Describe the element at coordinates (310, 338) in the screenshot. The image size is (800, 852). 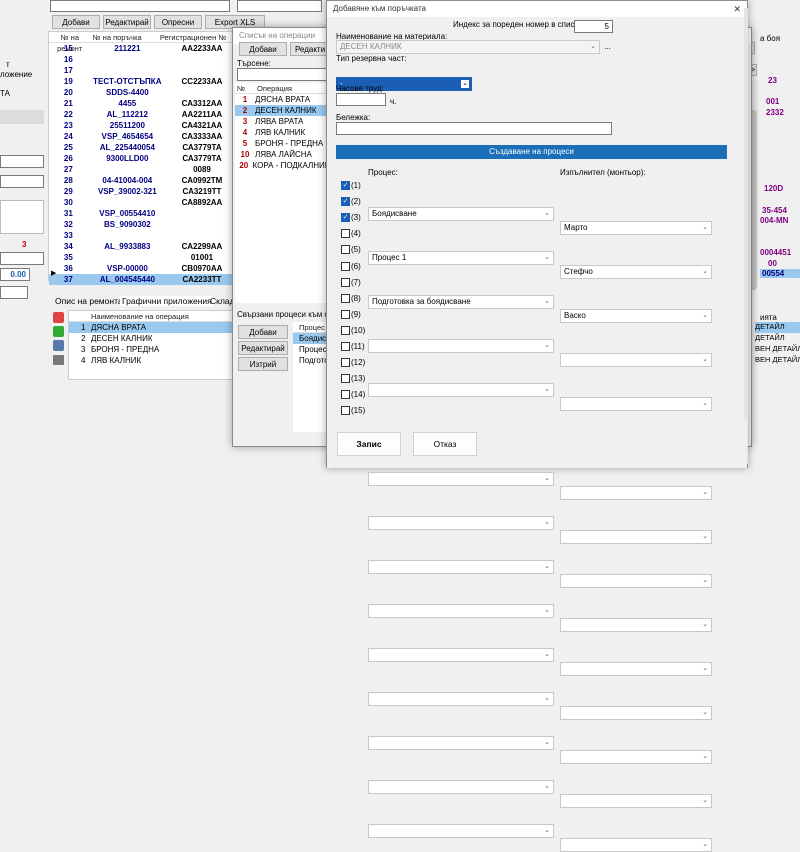
I see `linked-row: Боядис` at that location.